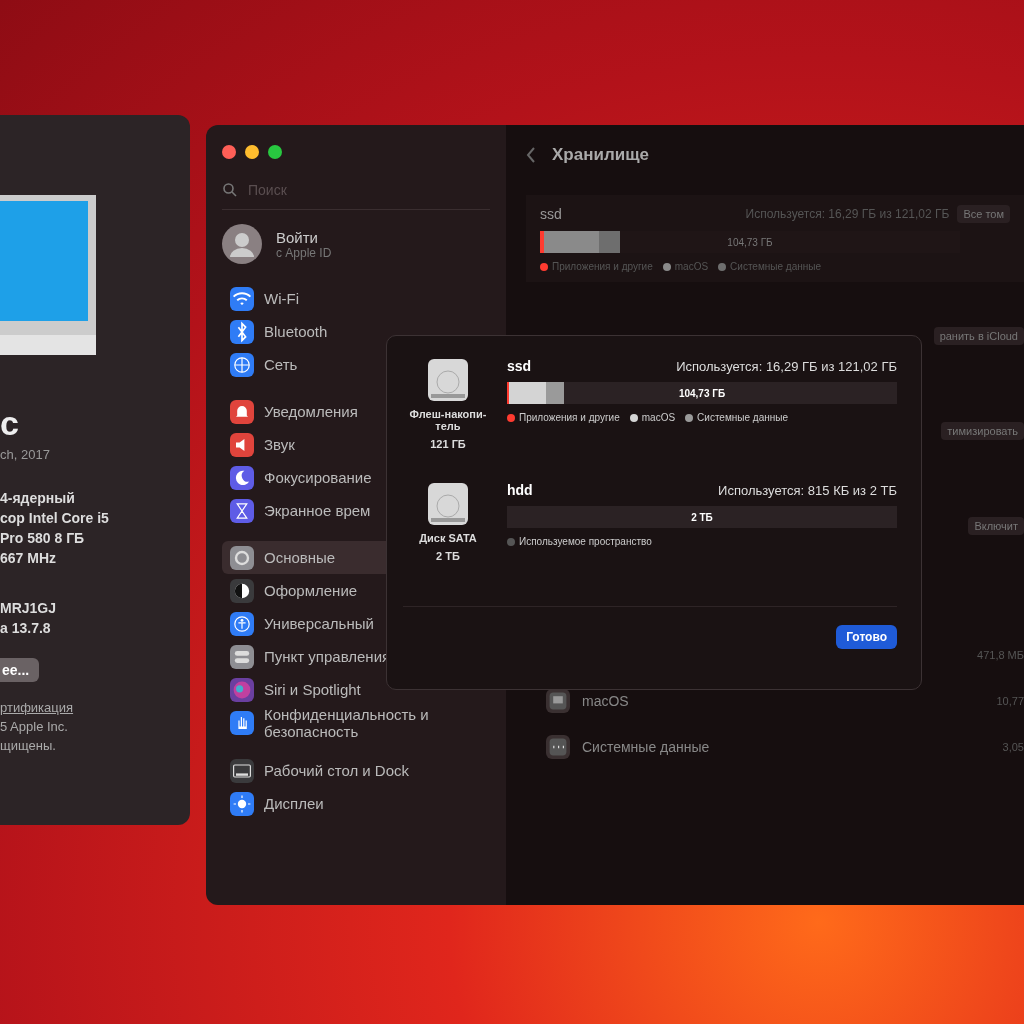 The image size is (1024, 1024). I want to click on drive-capacity: 2 ТБ, so click(448, 556).